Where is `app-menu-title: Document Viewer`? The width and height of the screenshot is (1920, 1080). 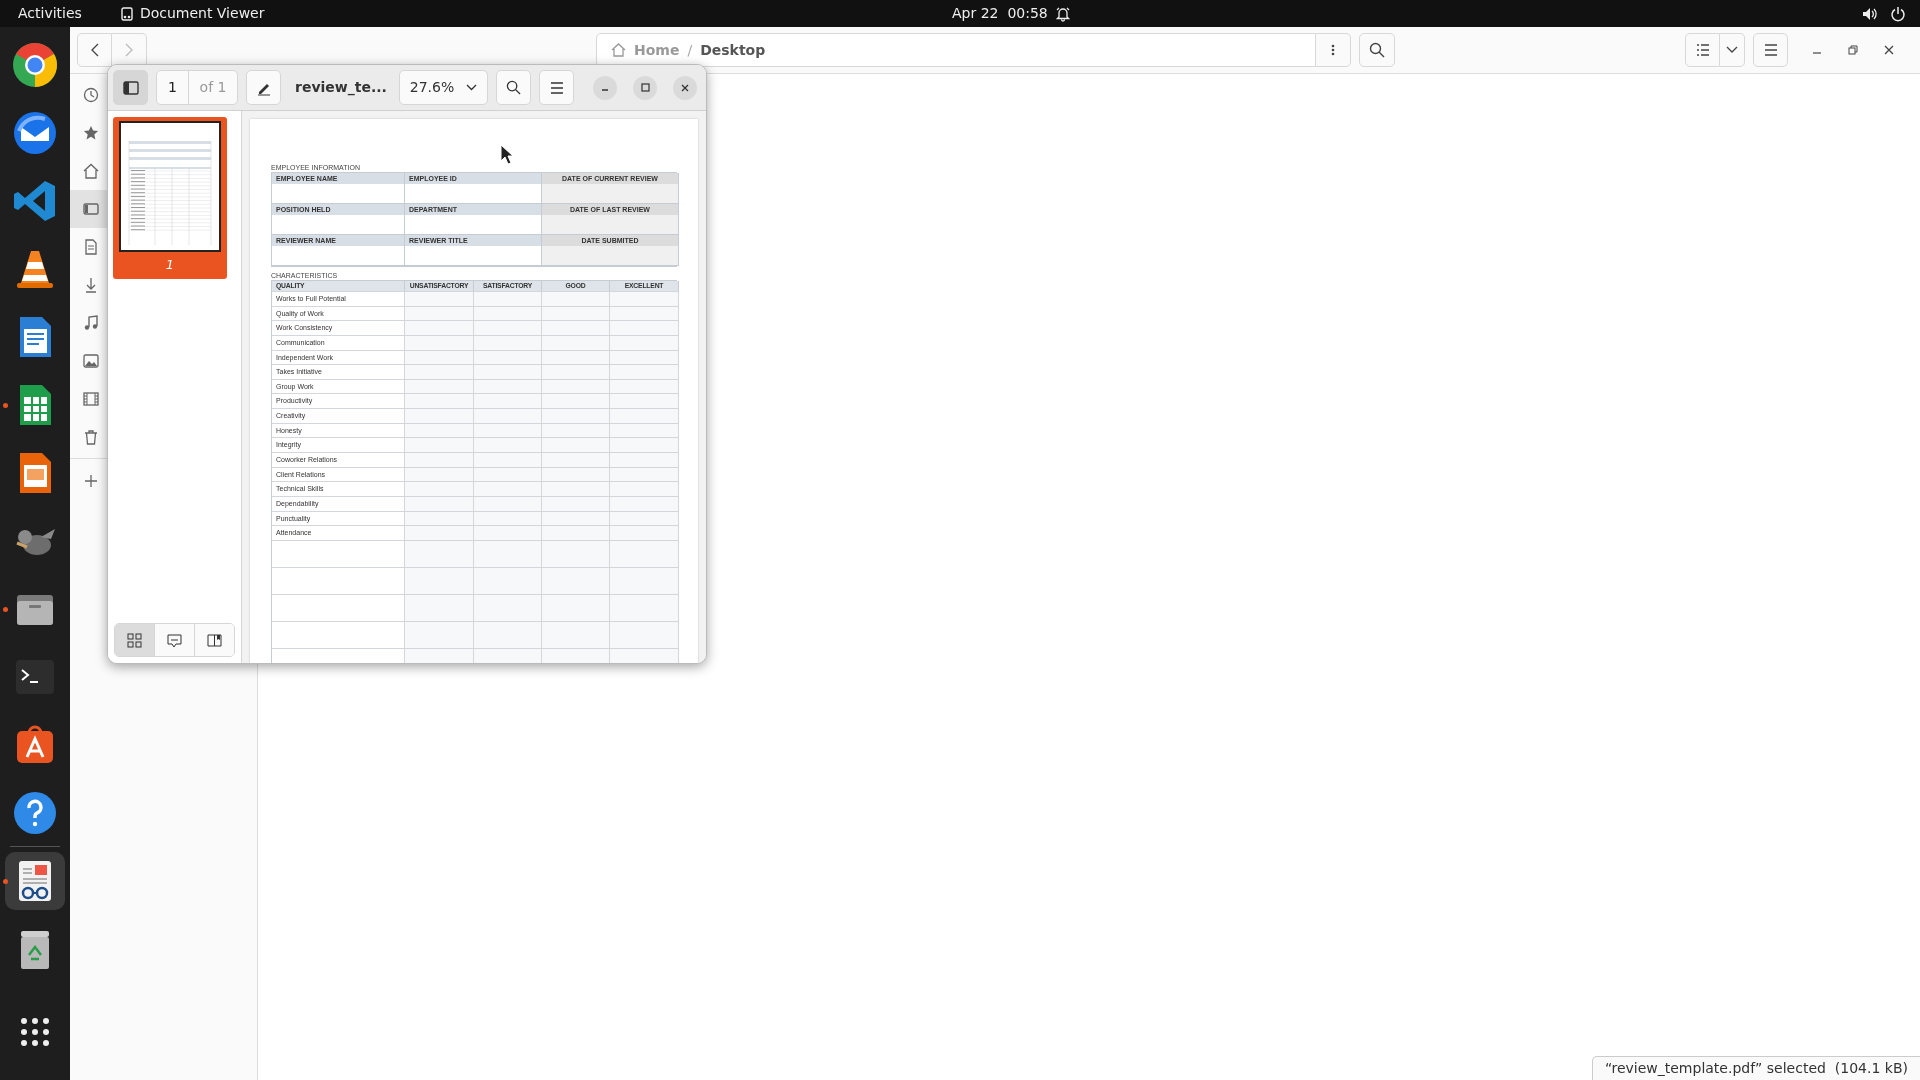
app-menu-title: Document Viewer is located at coordinates (202, 13).